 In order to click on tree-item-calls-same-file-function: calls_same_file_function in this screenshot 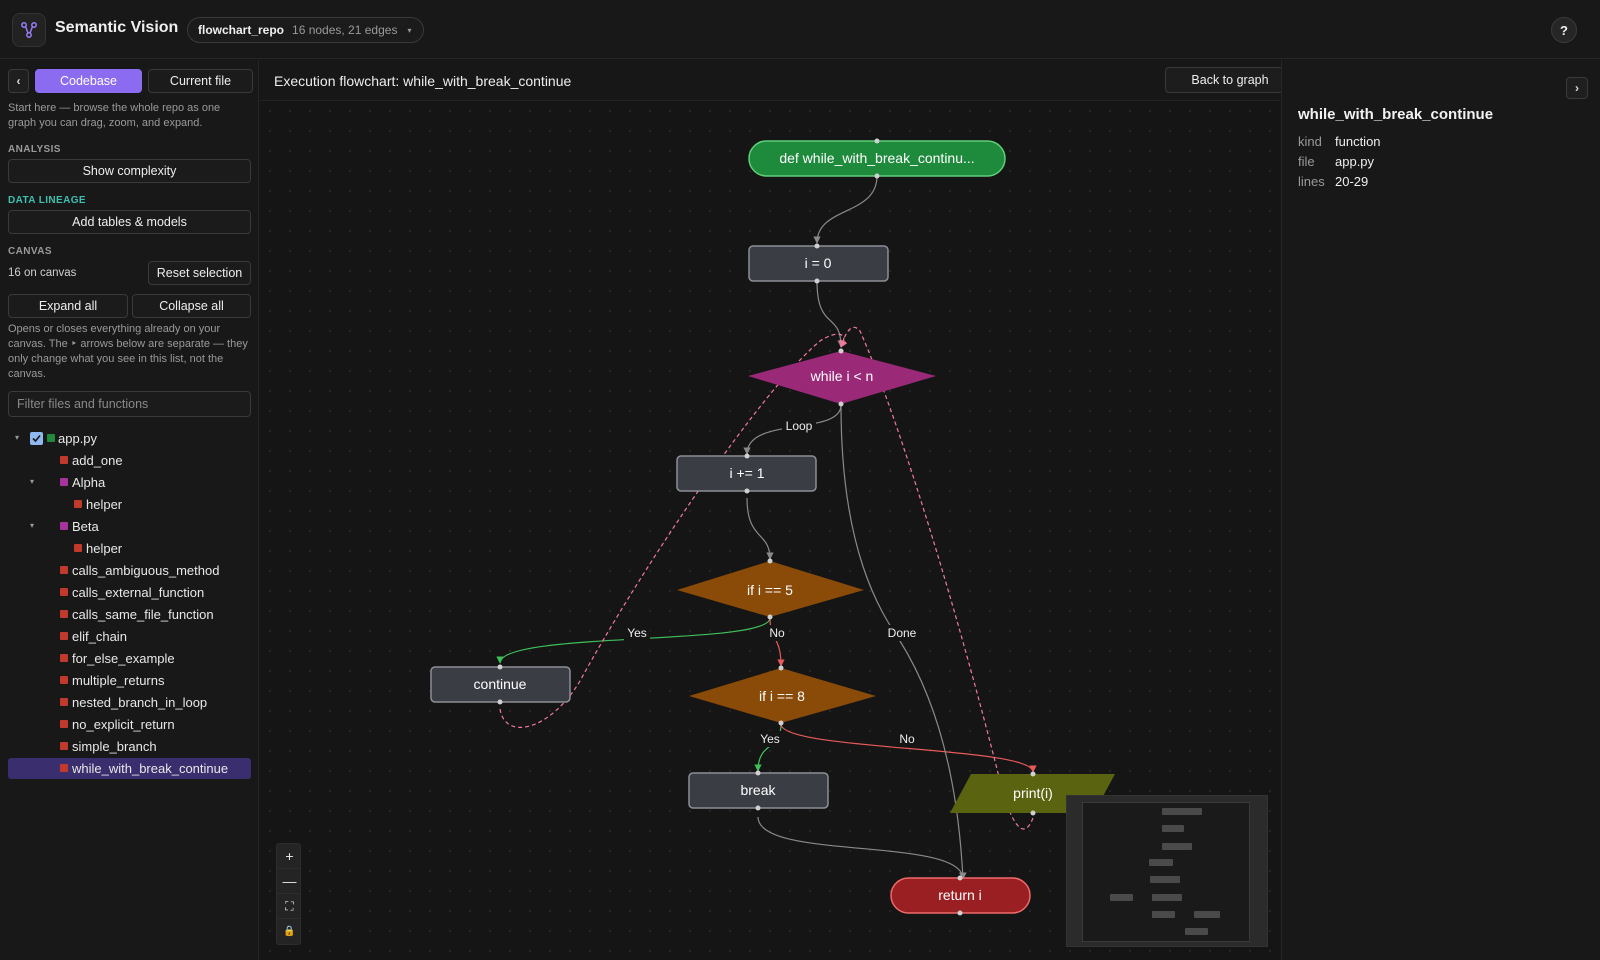, I will do `click(129, 614)`.